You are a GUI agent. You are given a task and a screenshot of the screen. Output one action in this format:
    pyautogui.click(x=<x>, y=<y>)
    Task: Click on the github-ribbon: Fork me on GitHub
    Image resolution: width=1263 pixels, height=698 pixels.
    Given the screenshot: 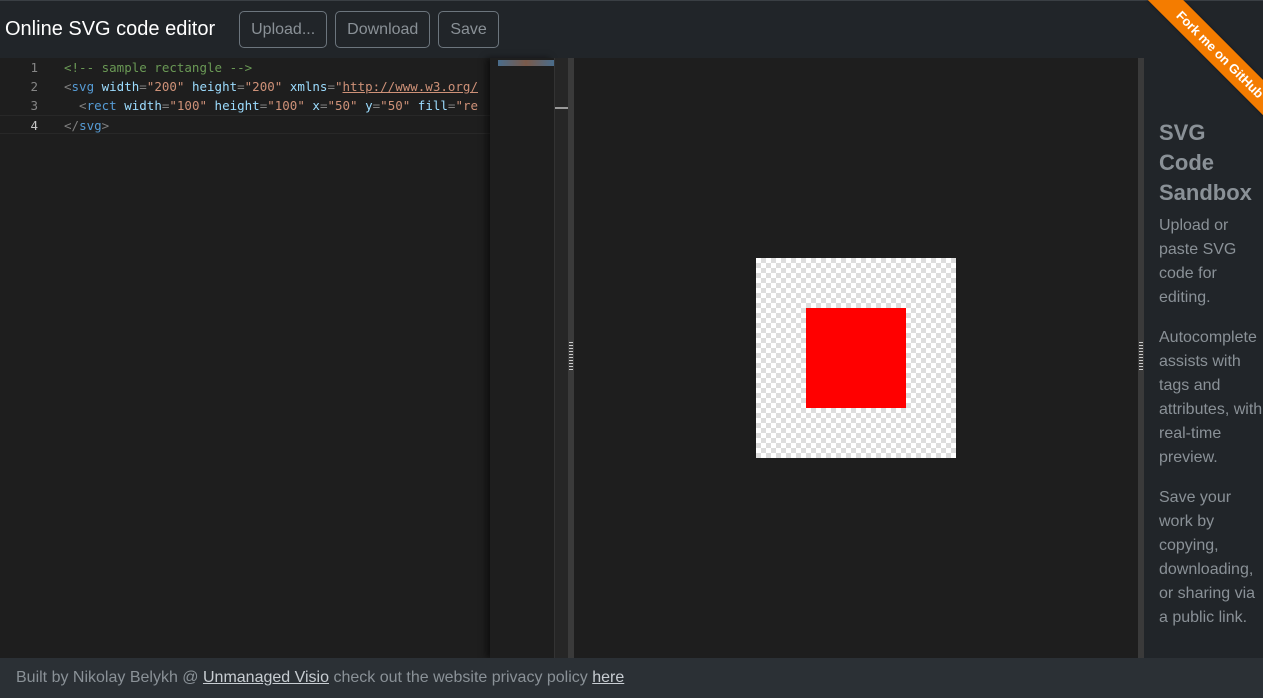 What is the action you would take?
    pyautogui.click(x=1195, y=67)
    